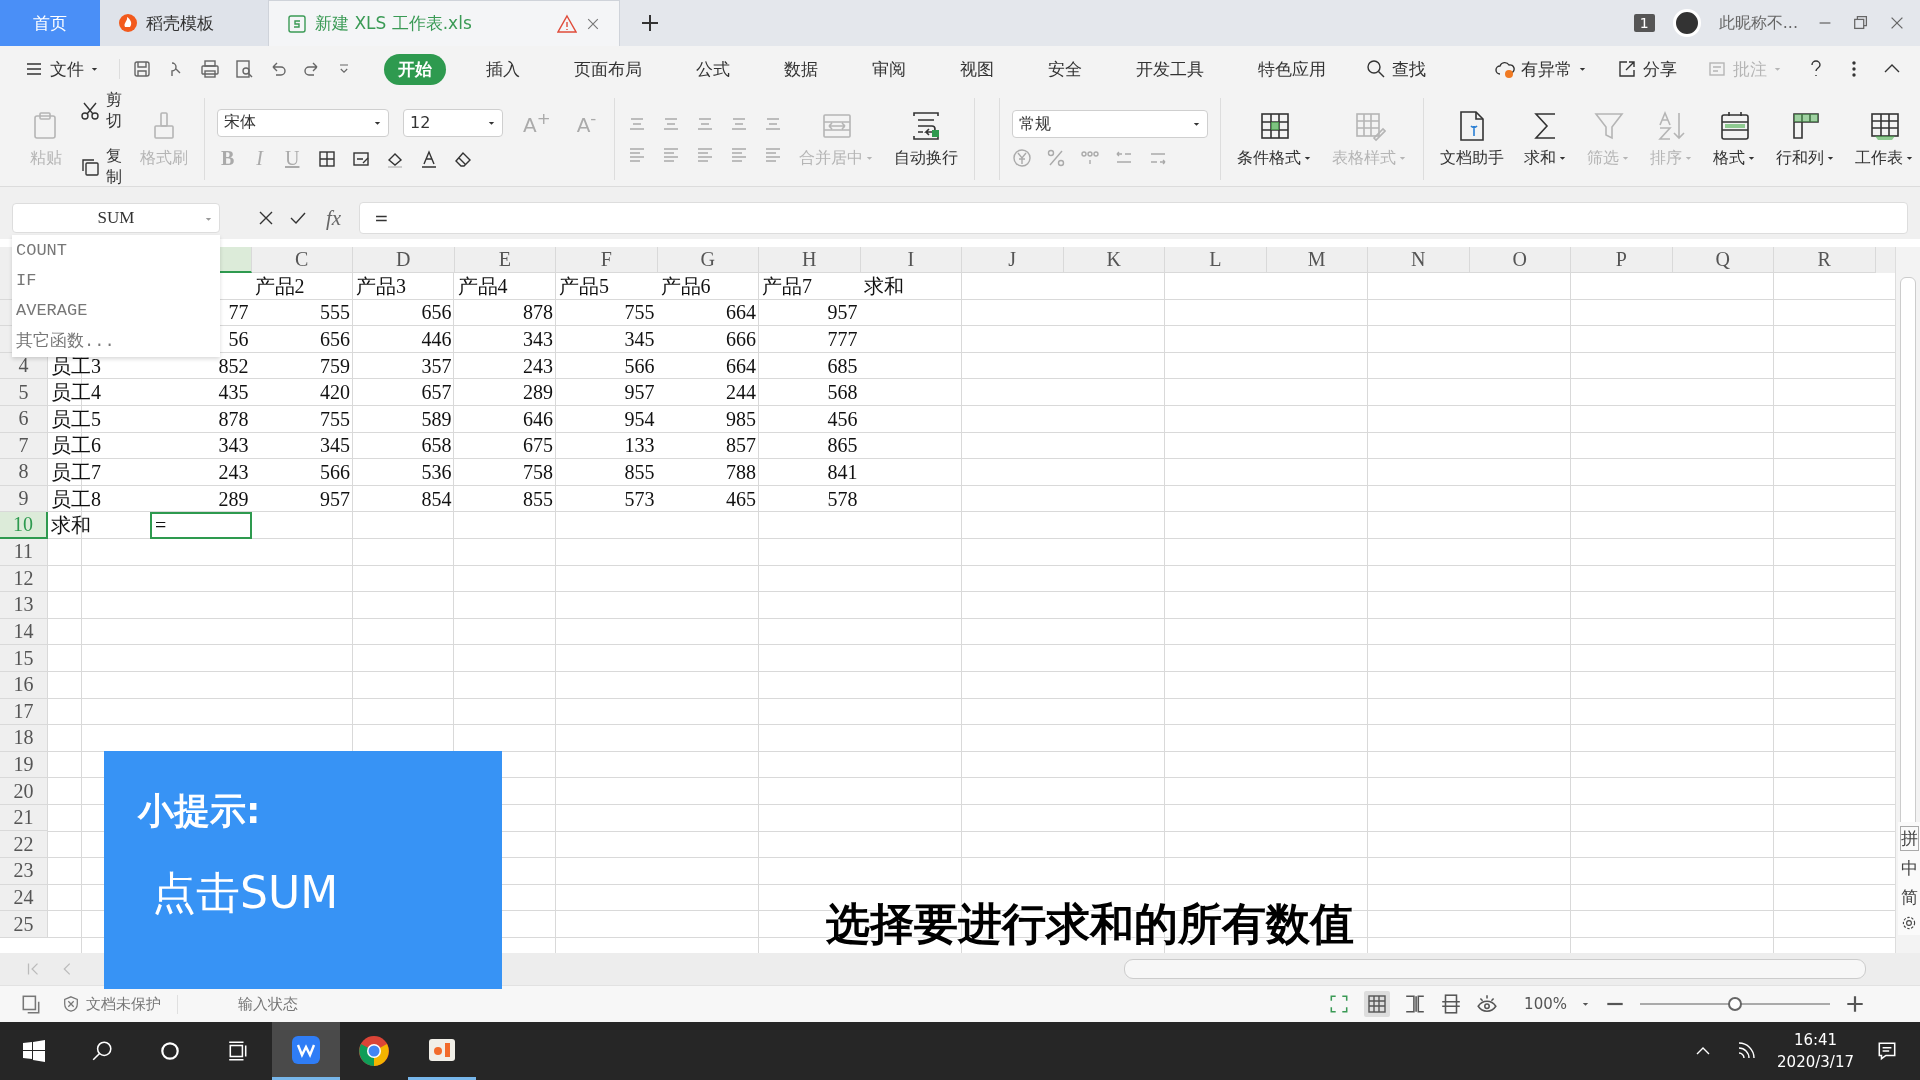  I want to click on column-header: R, so click(1825, 260).